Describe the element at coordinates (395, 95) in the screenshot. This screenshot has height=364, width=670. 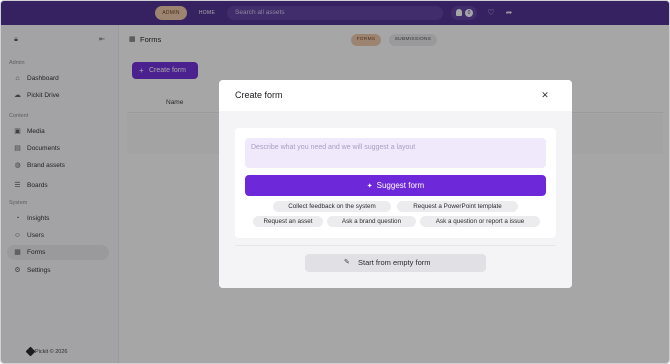
I see `dialog-header: Create form ✕` at that location.